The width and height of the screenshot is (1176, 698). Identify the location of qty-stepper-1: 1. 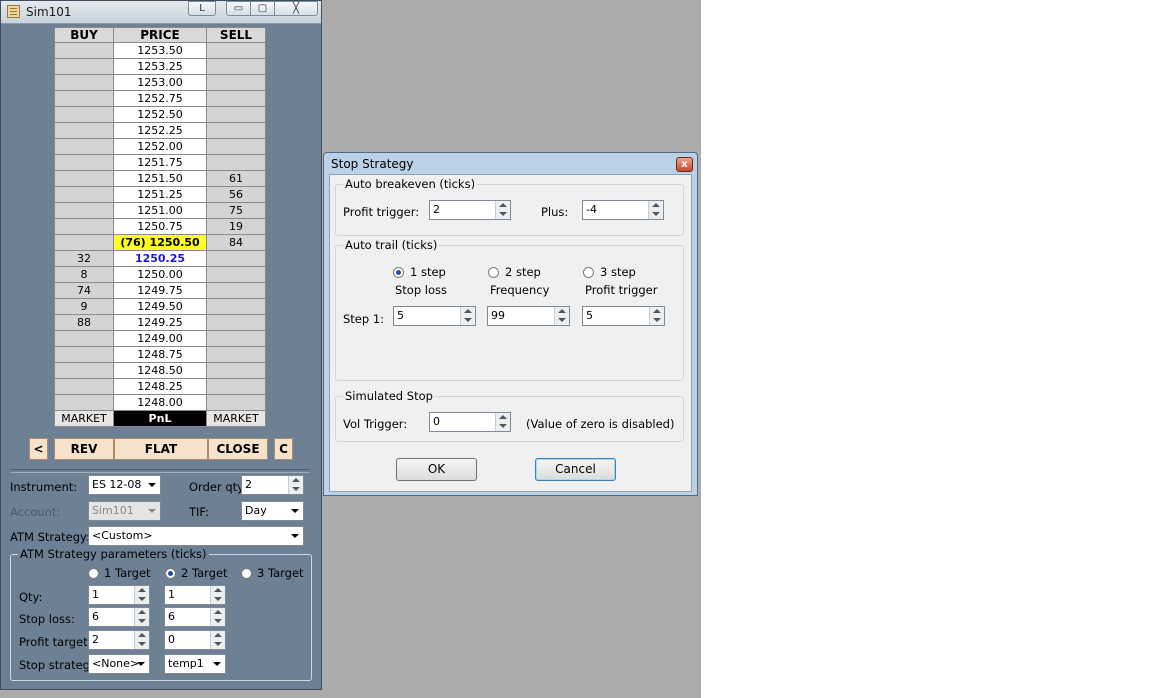
(119, 595).